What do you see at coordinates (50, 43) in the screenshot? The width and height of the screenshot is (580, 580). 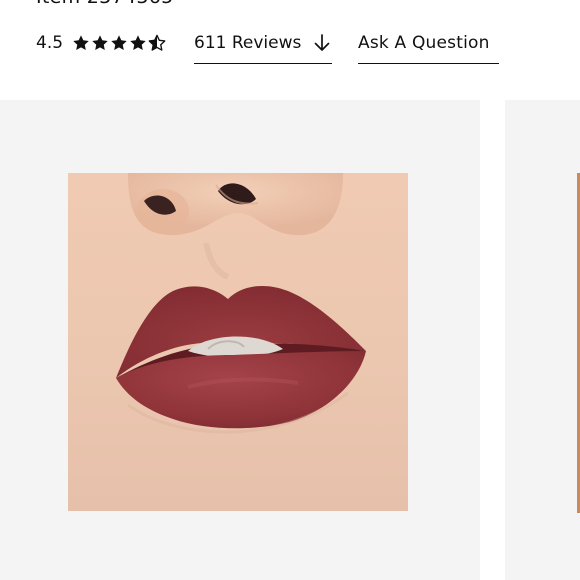 I see `rating-value: 4.5` at bounding box center [50, 43].